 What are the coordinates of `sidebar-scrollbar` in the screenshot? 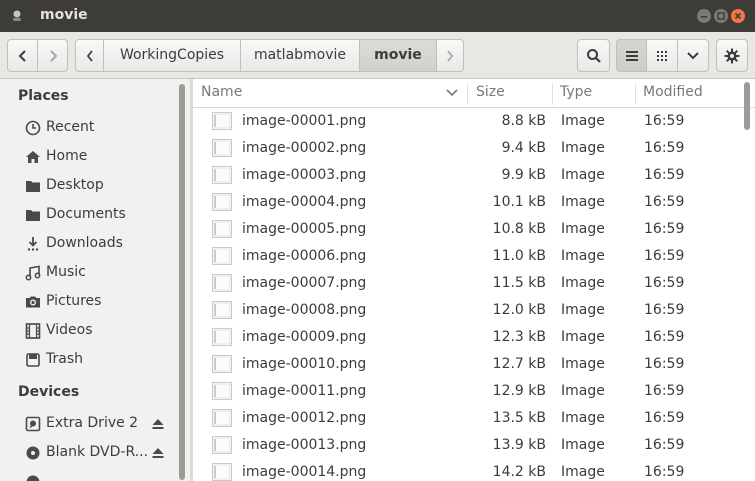 It's located at (182, 282).